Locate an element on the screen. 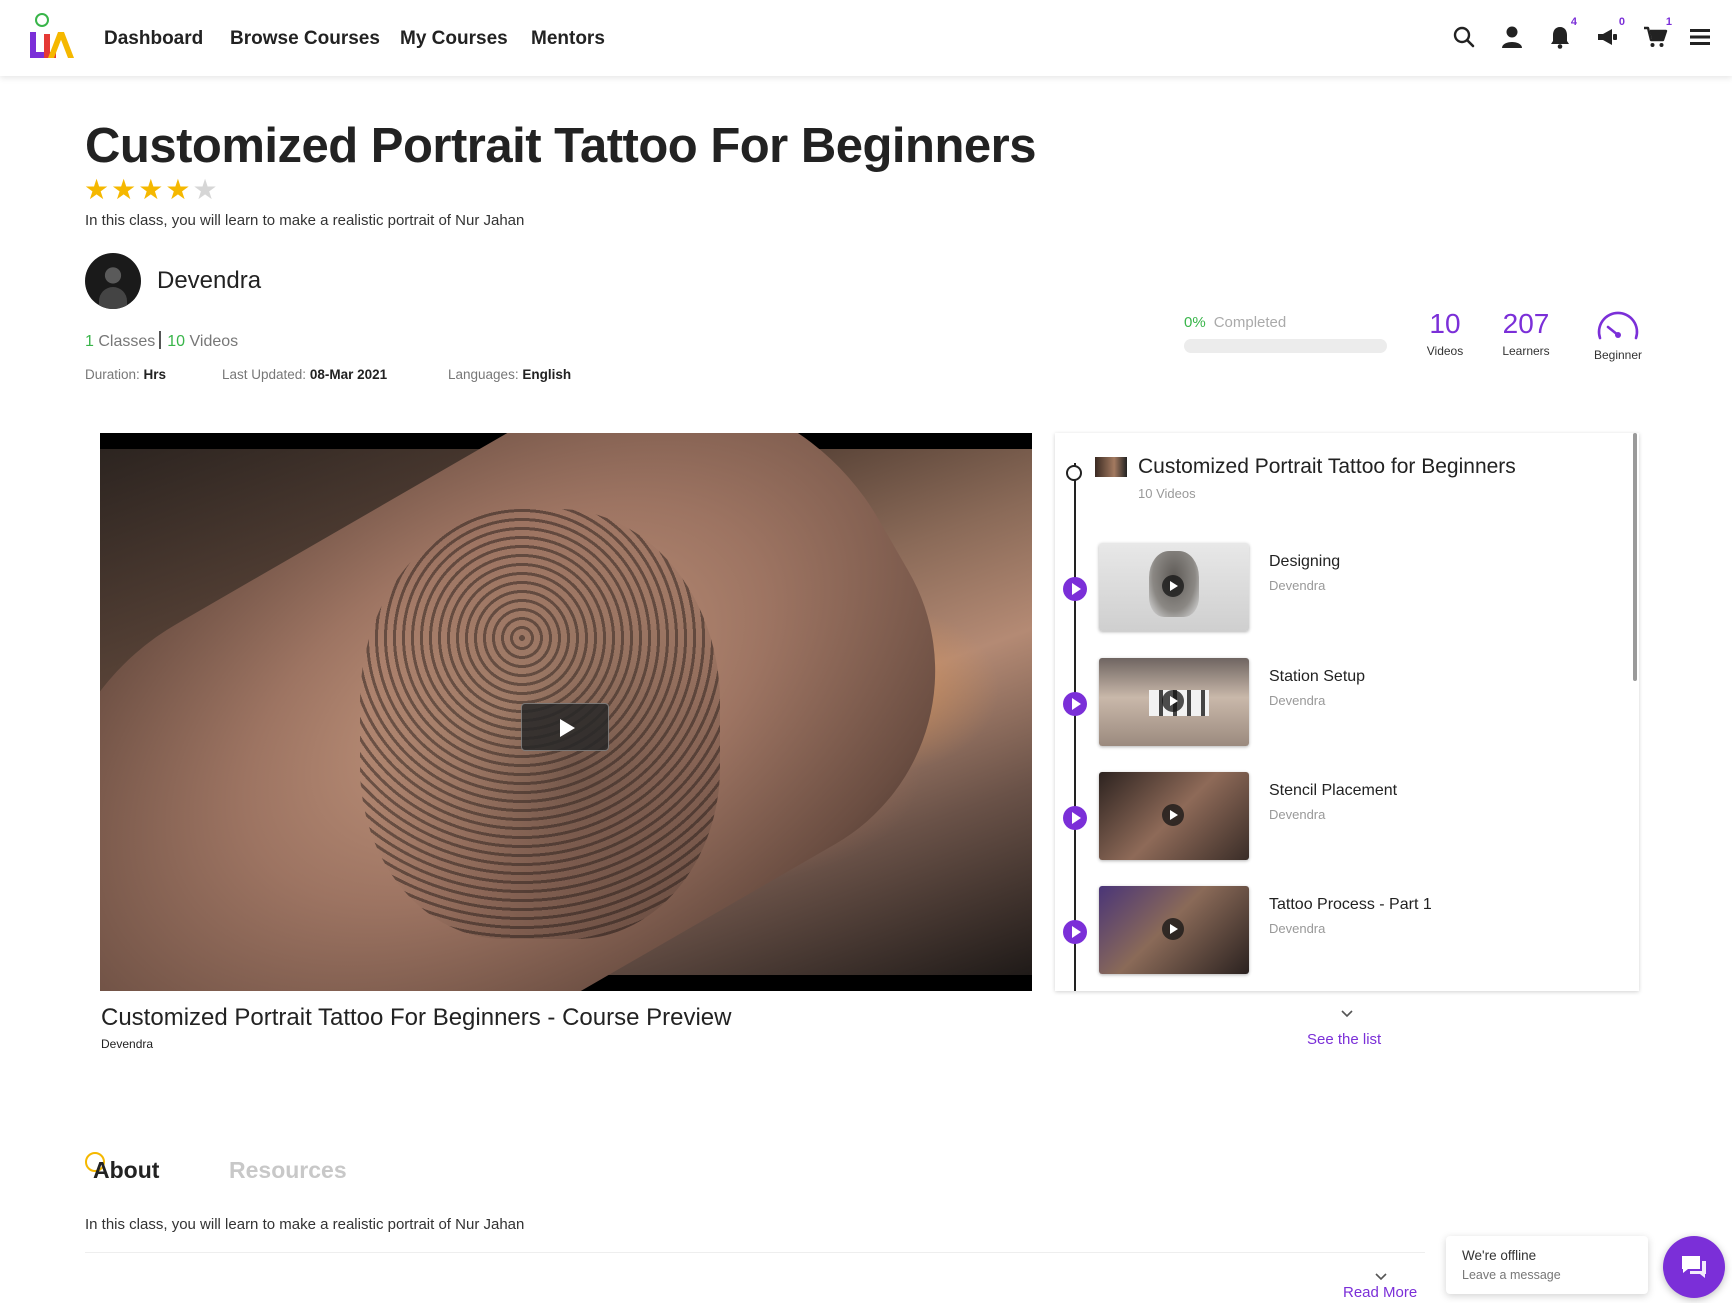 Image resolution: width=1732 pixels, height=1303 pixels. classes-videos-count: 1 Classes 10 Videos is located at coordinates (161, 341).